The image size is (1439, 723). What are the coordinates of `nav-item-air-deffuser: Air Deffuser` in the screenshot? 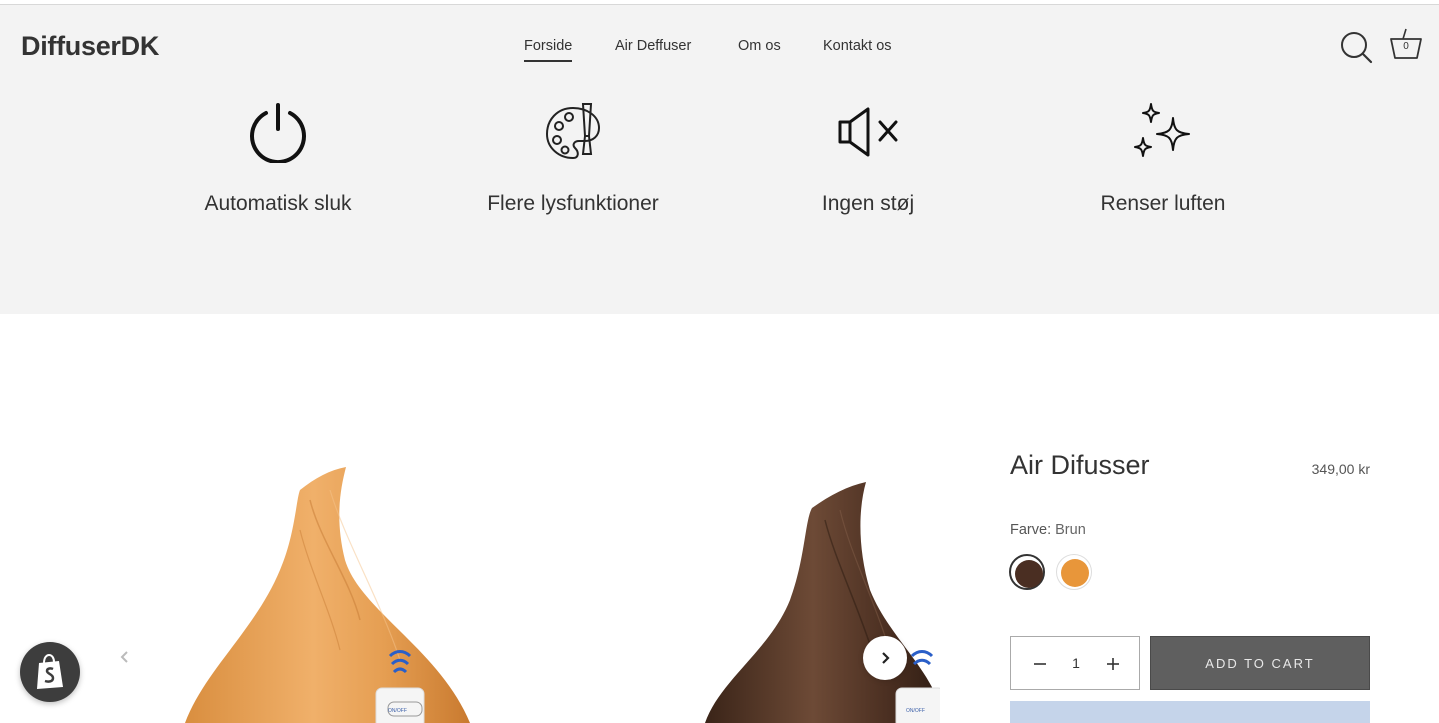 It's located at (653, 46).